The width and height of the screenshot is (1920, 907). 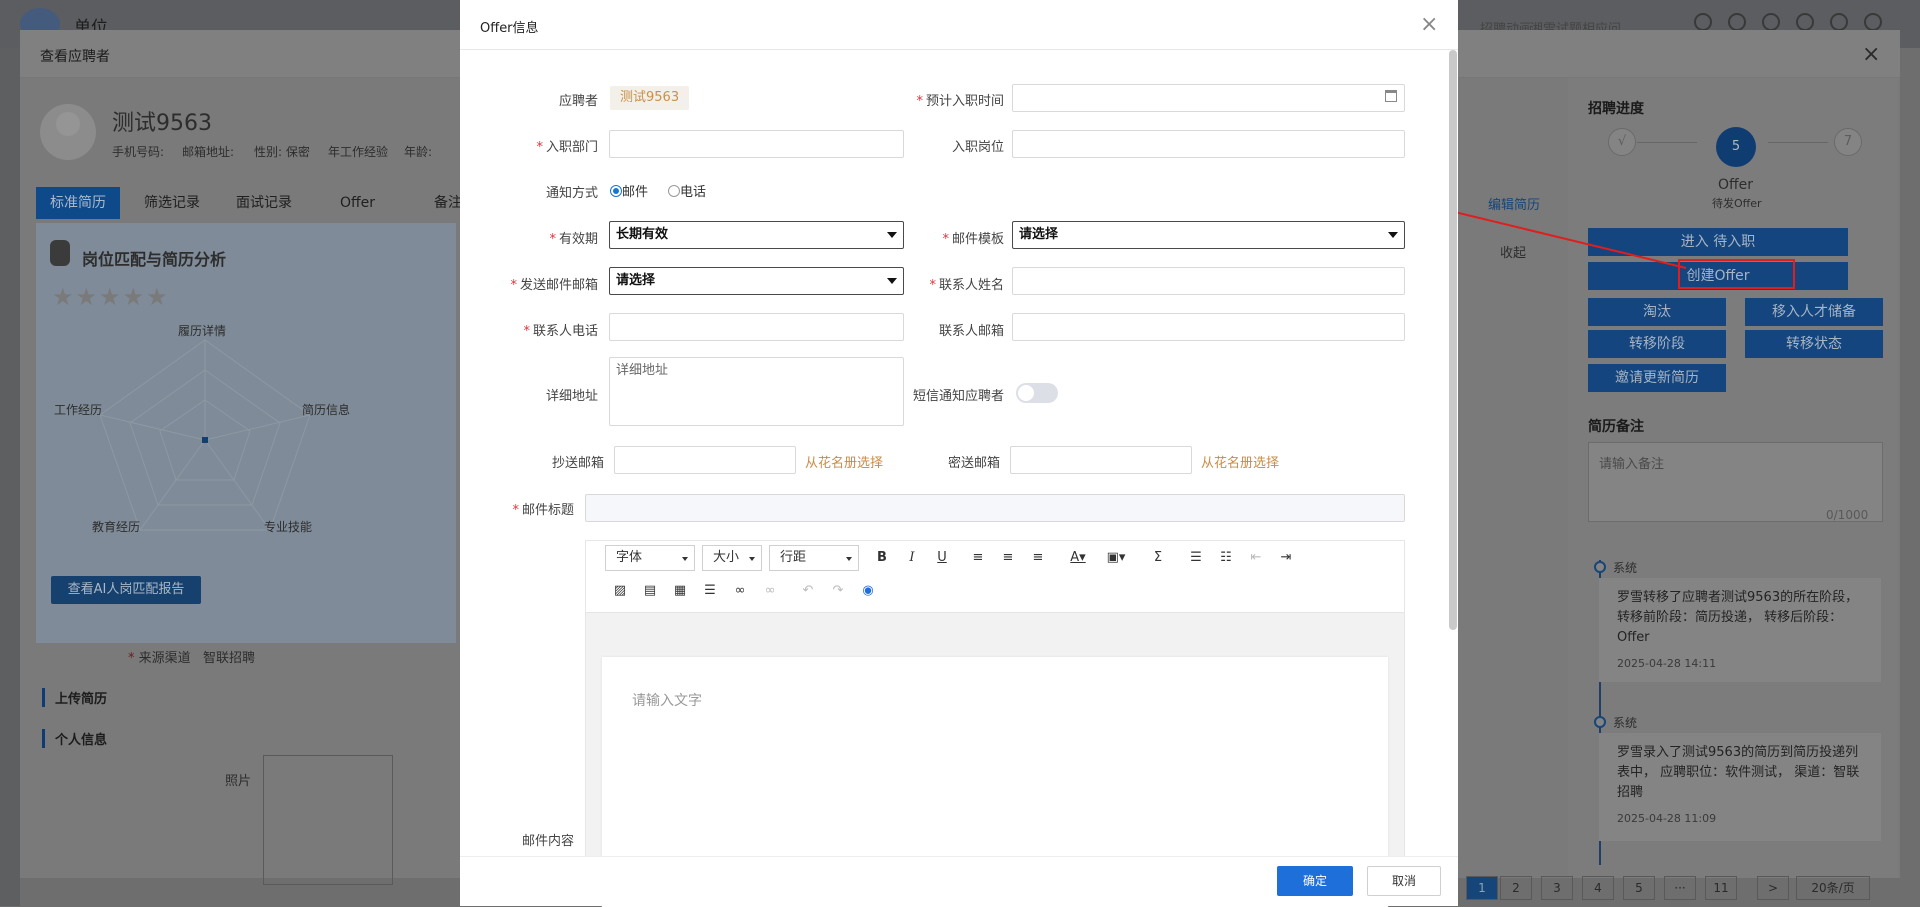 What do you see at coordinates (1848, 142) in the screenshot?
I see `step-next: 7` at bounding box center [1848, 142].